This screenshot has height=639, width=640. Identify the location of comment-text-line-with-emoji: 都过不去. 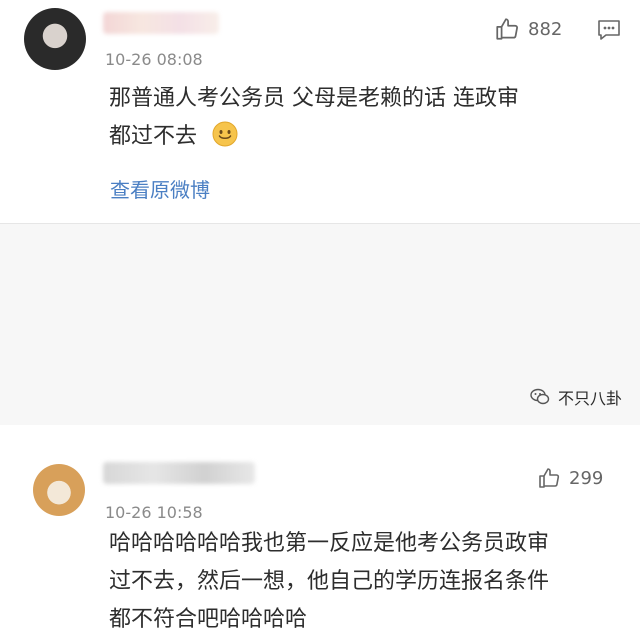
(339, 137).